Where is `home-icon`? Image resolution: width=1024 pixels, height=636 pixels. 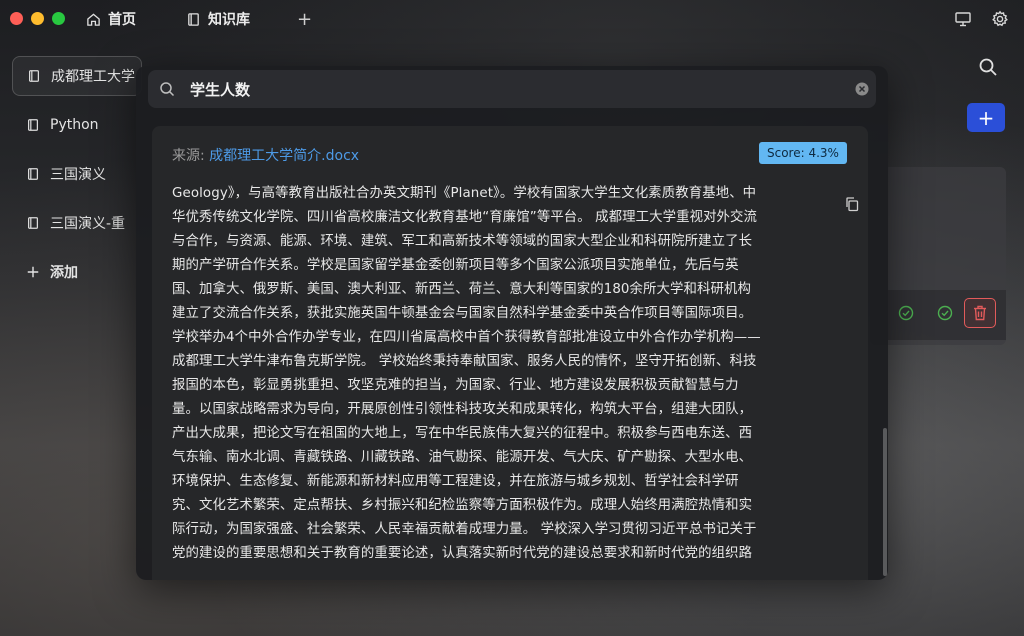
home-icon is located at coordinates (93, 19).